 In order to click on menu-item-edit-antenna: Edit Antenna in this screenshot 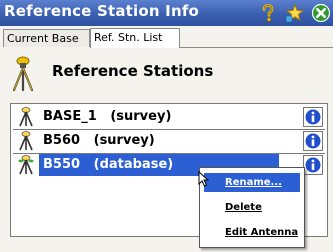, I will do `click(252, 232)`.